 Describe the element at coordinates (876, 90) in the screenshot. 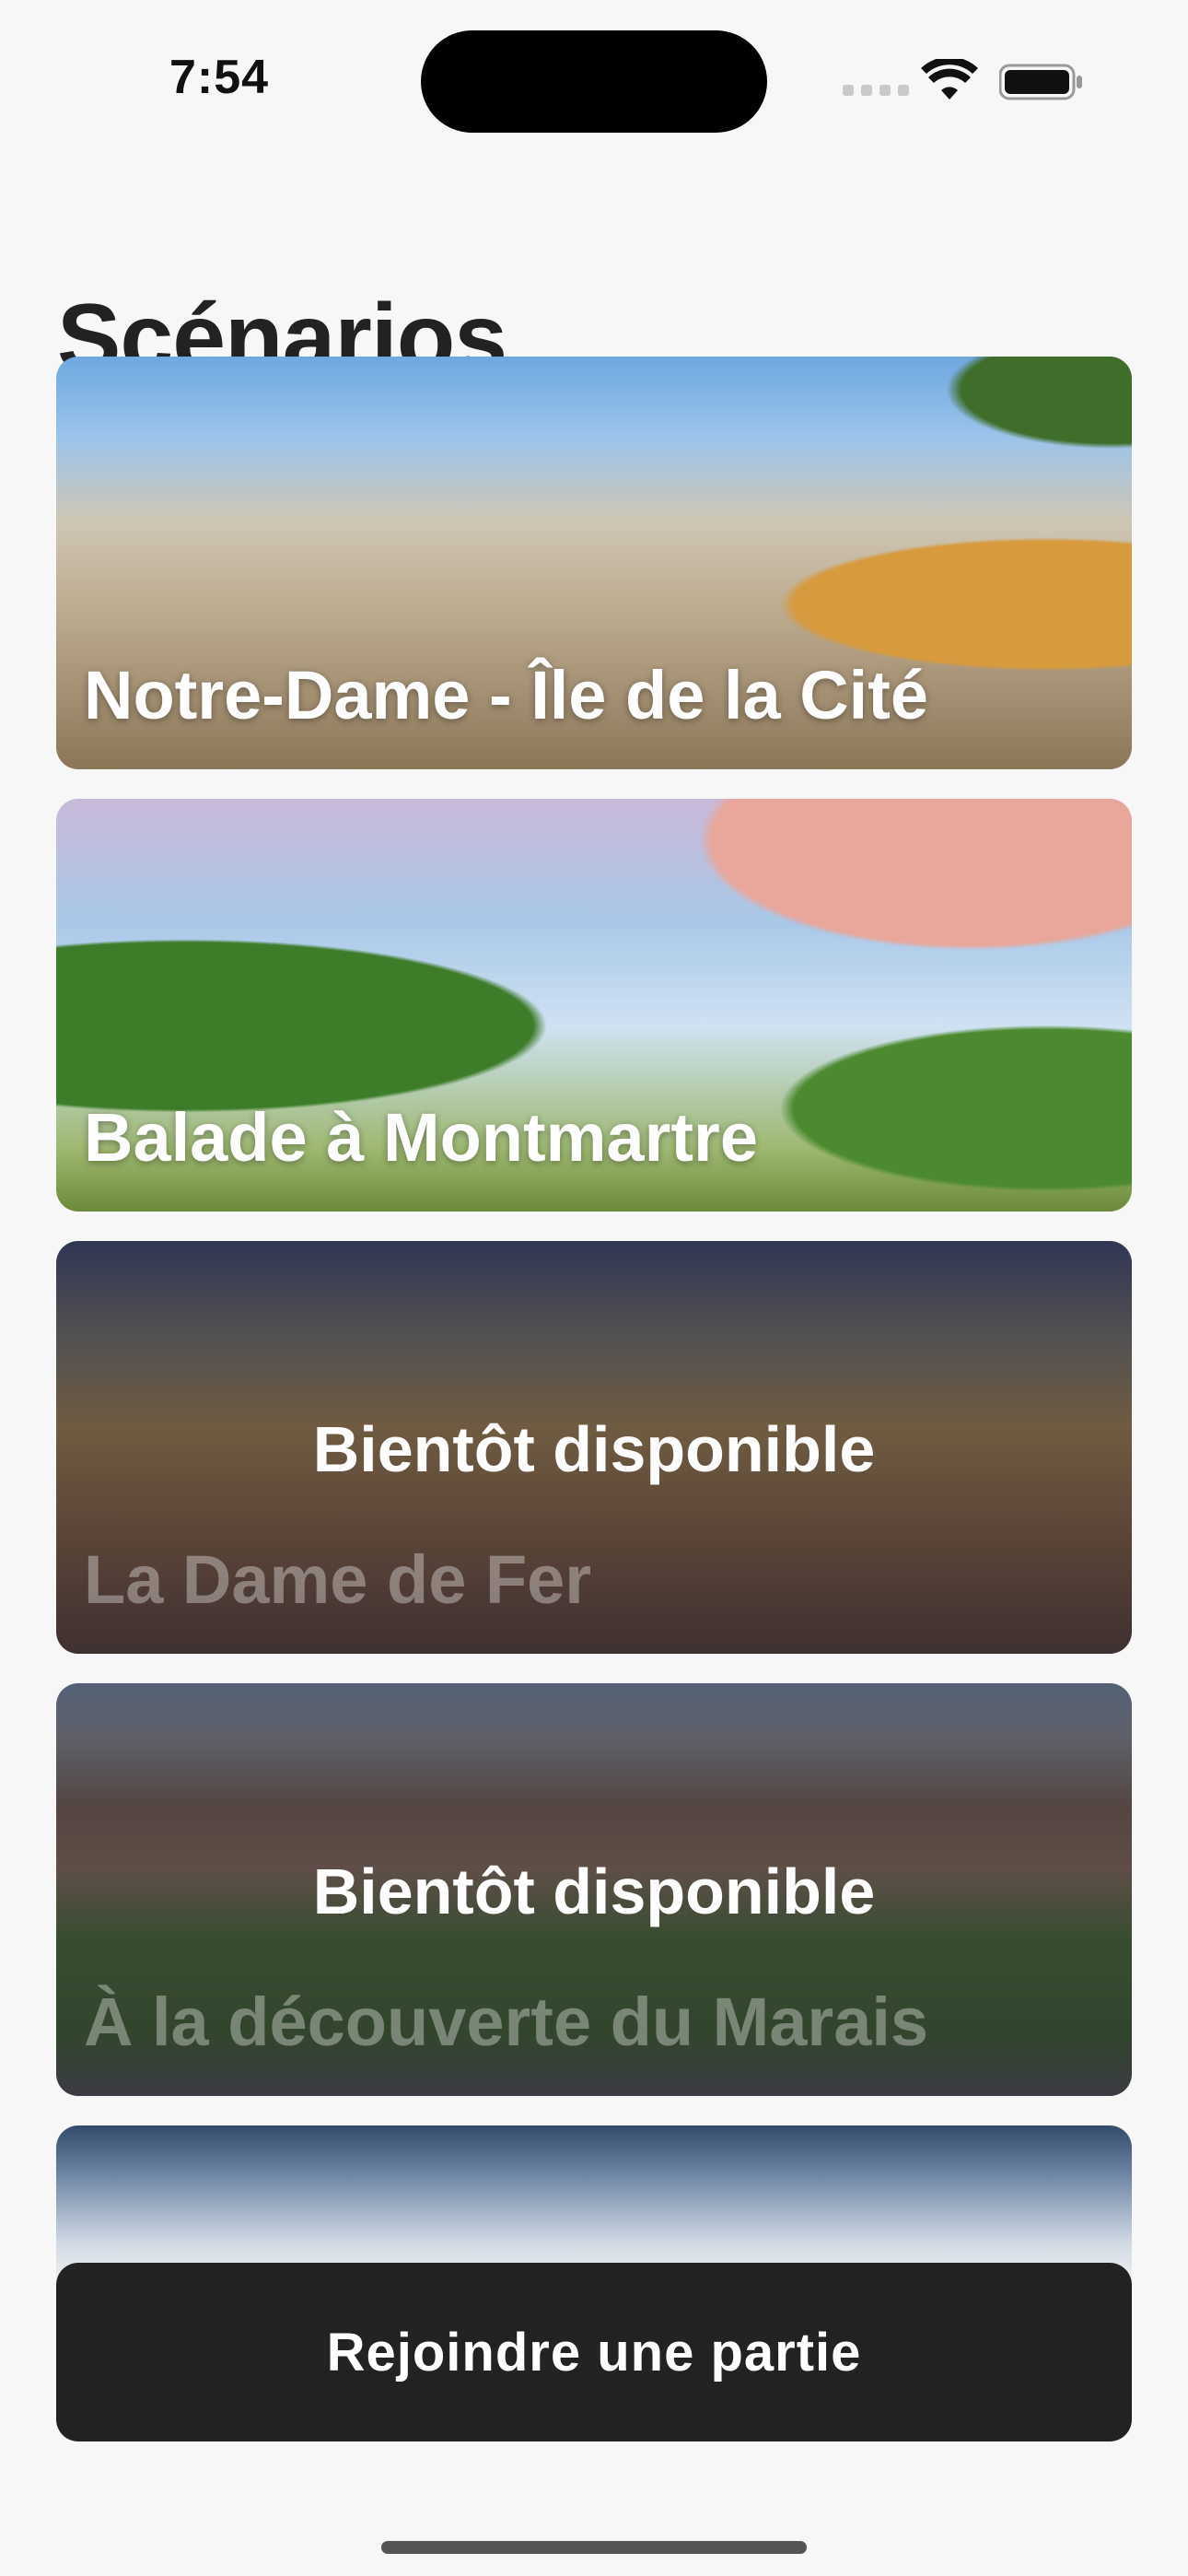

I see `signal-icon` at that location.